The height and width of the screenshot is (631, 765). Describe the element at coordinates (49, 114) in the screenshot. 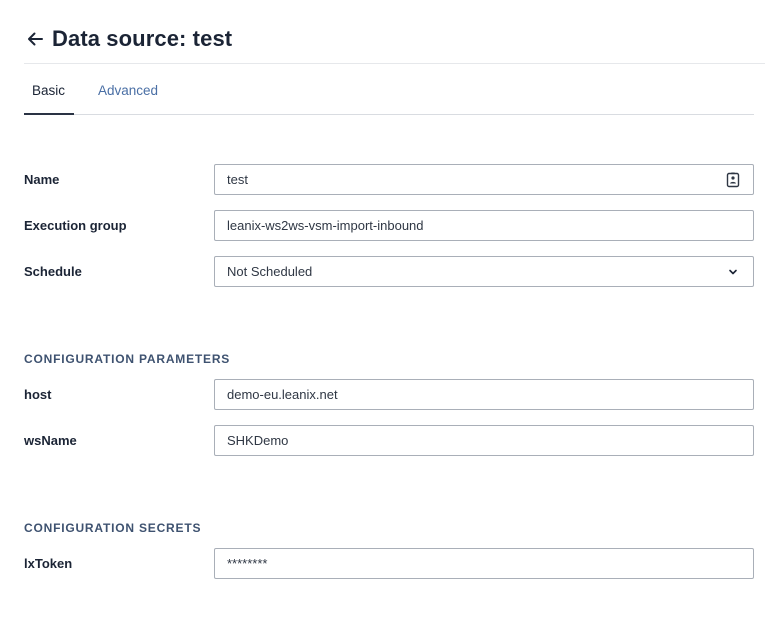

I see `active-tab-indicator` at that location.